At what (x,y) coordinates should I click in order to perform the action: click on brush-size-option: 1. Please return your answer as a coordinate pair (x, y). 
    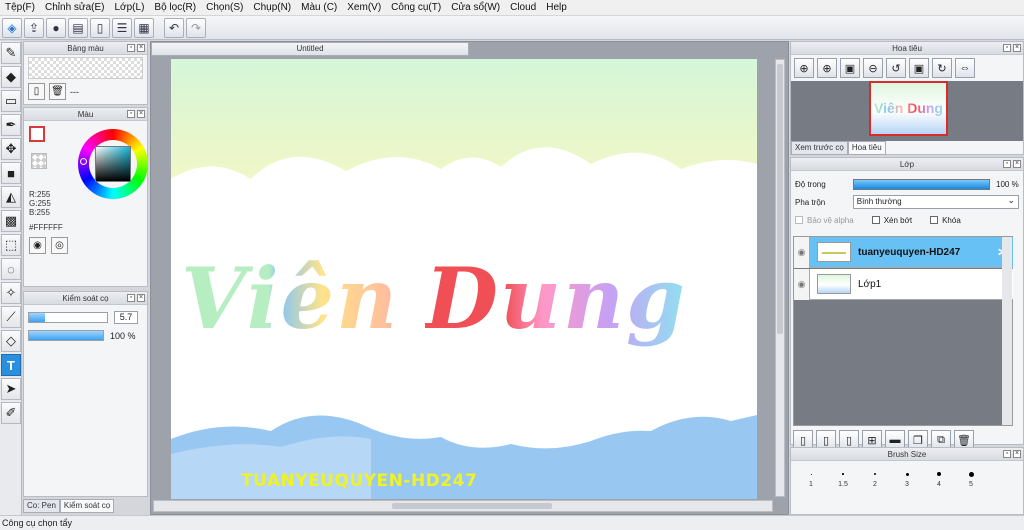
    Looking at the image, I should click on (811, 477).